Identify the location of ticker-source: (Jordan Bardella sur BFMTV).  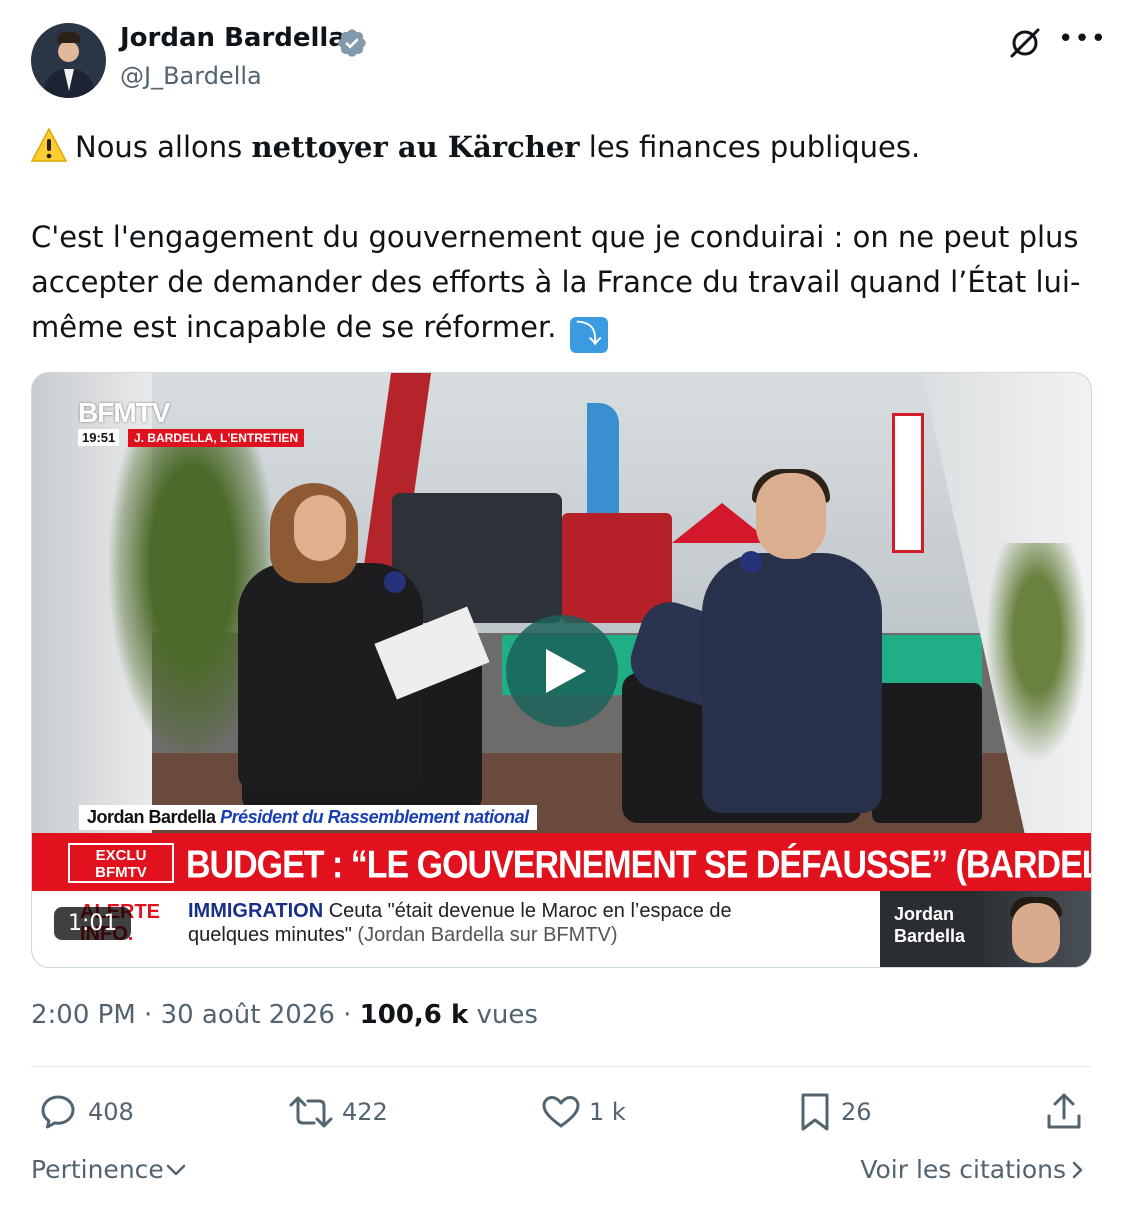
(484, 935).